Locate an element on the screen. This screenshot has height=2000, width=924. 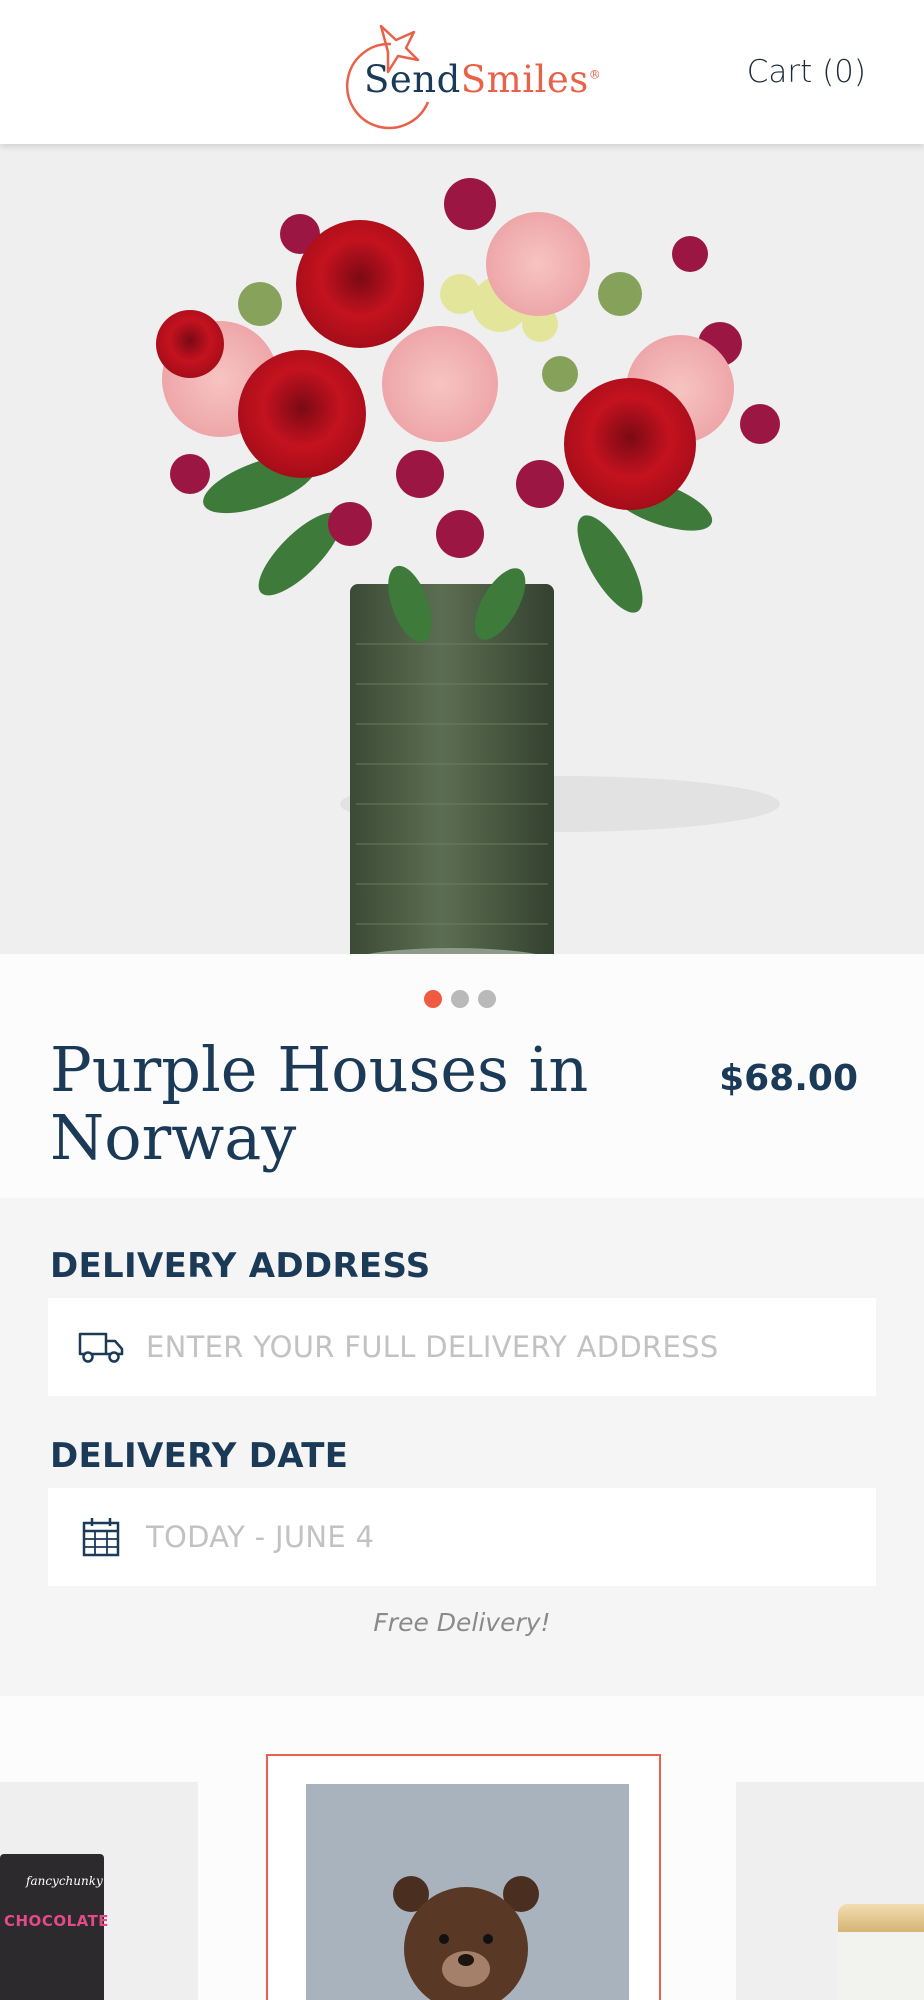
delivery-address-field: ENTER YOUR FULL DELIVERY ADDRESS is located at coordinates (462, 1347).